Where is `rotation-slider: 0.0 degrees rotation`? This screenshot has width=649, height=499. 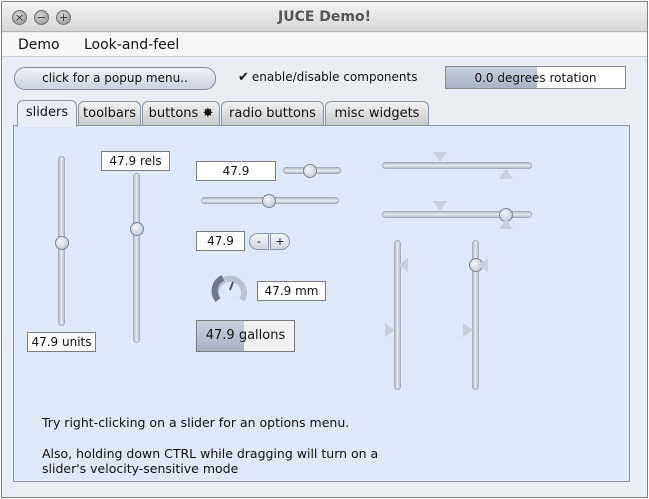 rotation-slider: 0.0 degrees rotation is located at coordinates (535, 77).